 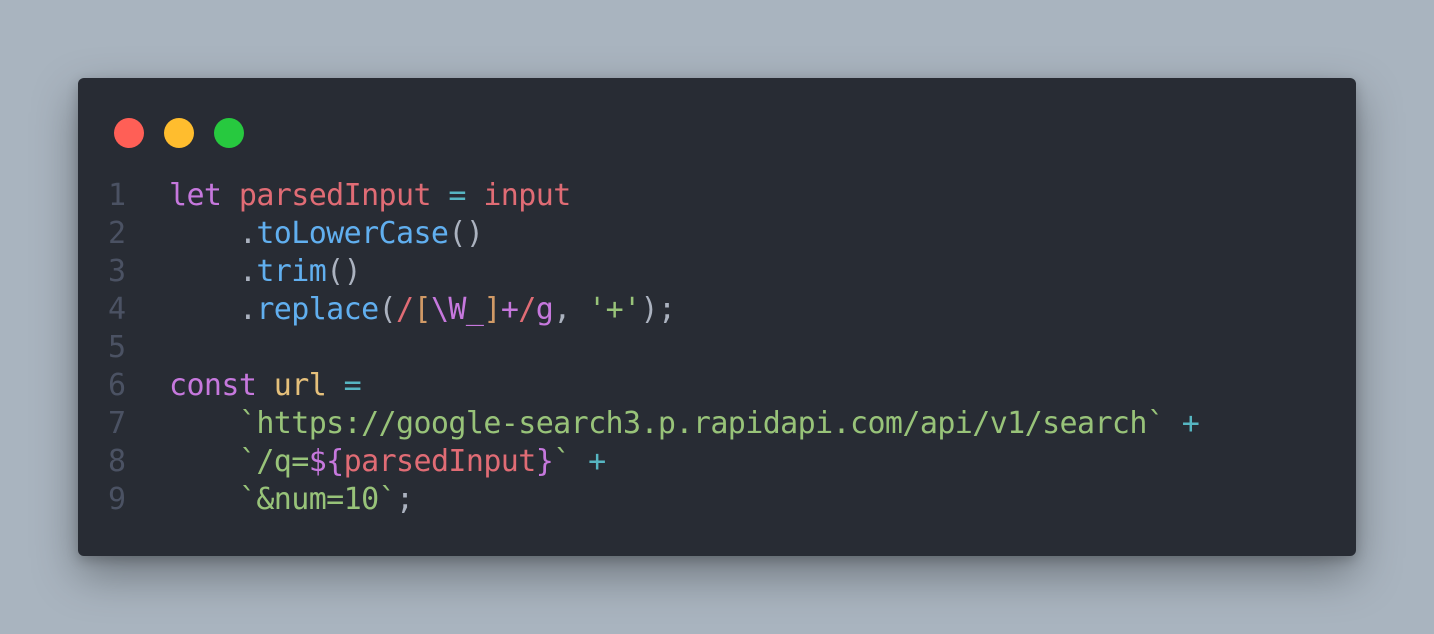 I want to click on line-content: .toLowerCase(), so click(x=311, y=234).